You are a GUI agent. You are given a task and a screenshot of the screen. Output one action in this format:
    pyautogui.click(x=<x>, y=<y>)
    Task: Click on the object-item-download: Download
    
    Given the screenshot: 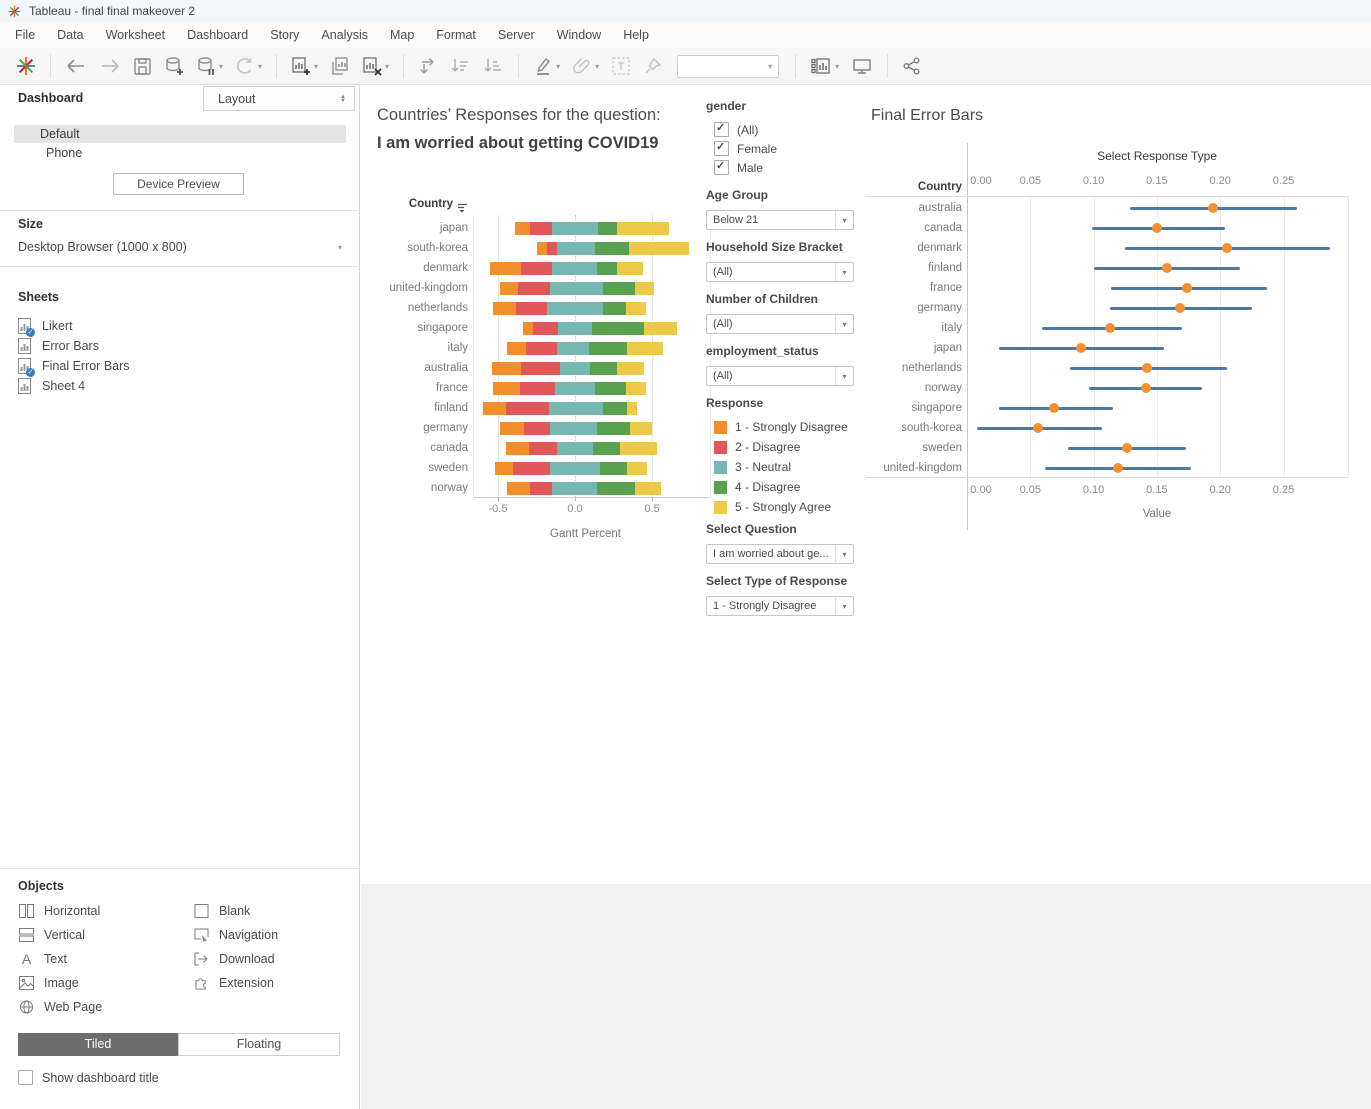 What is the action you would take?
    pyautogui.click(x=234, y=959)
    